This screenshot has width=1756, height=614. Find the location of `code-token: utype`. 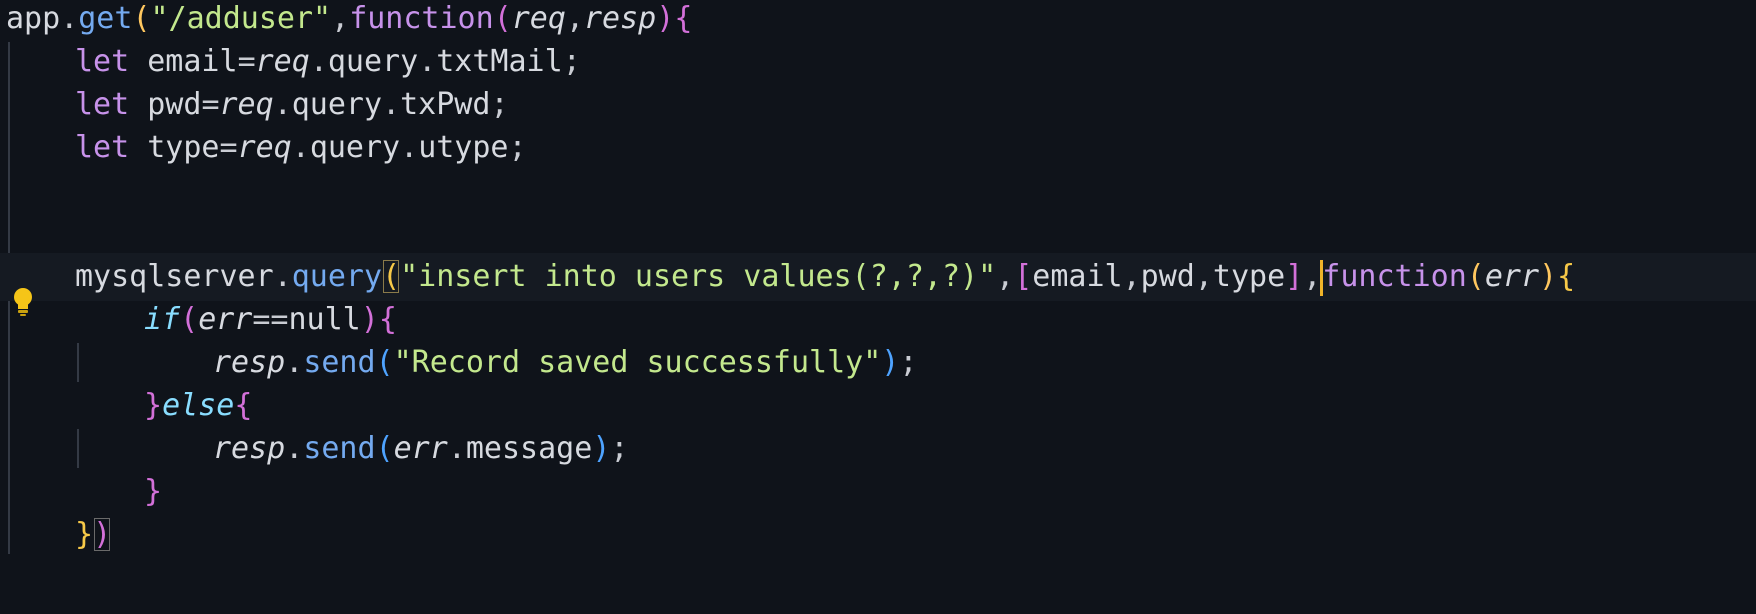

code-token: utype is located at coordinates (463, 147).